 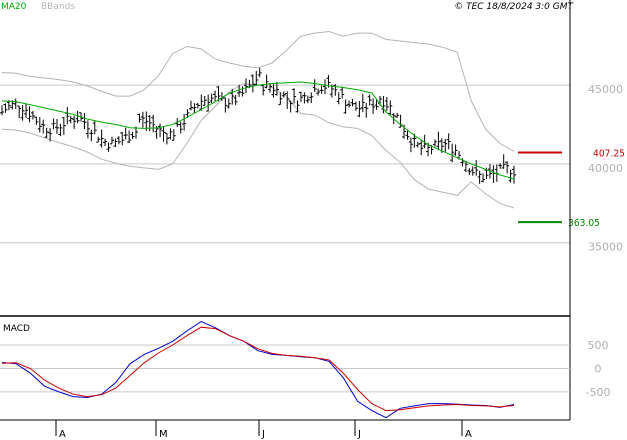 I want to click on macd-tick-label: 500, so click(x=598, y=345).